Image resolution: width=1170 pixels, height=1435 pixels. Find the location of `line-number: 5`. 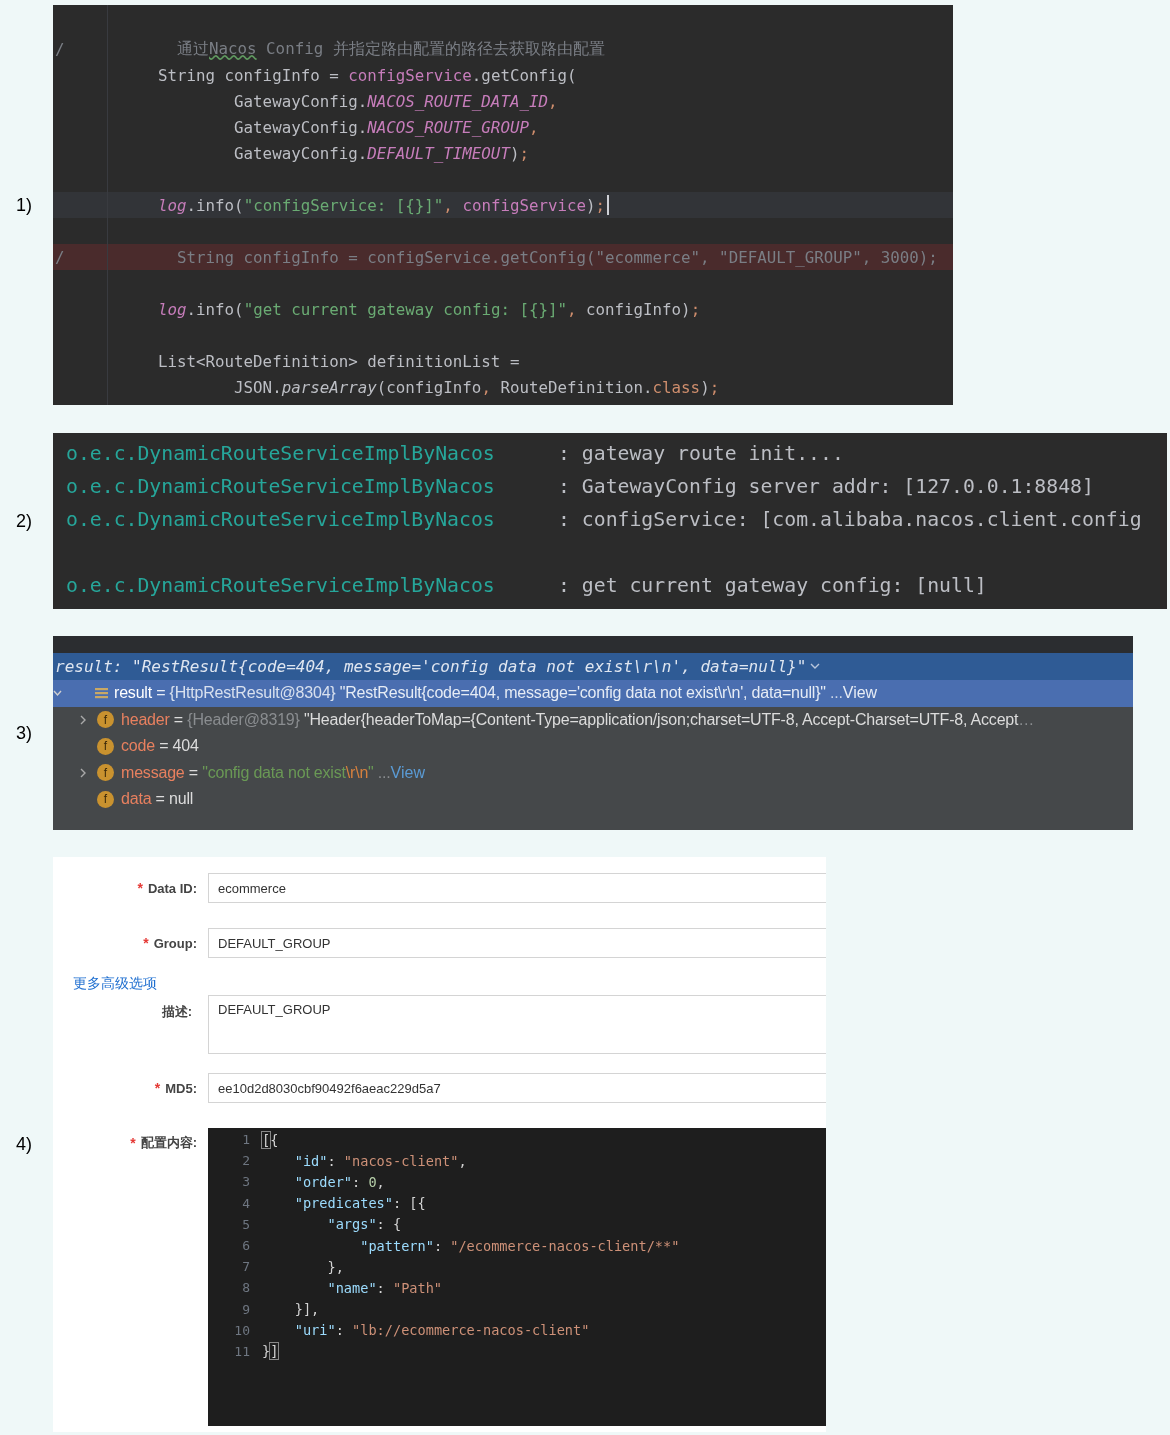

line-number: 5 is located at coordinates (245, 1224).